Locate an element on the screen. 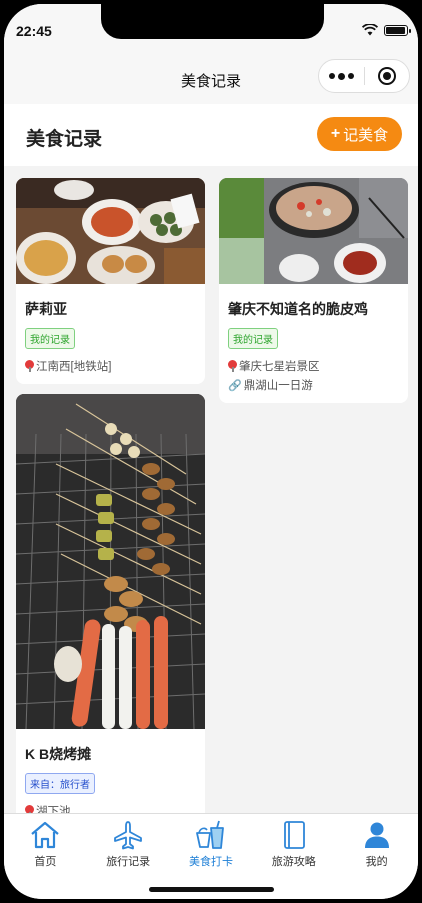  tab-home: 首页 is located at coordinates (45, 842).